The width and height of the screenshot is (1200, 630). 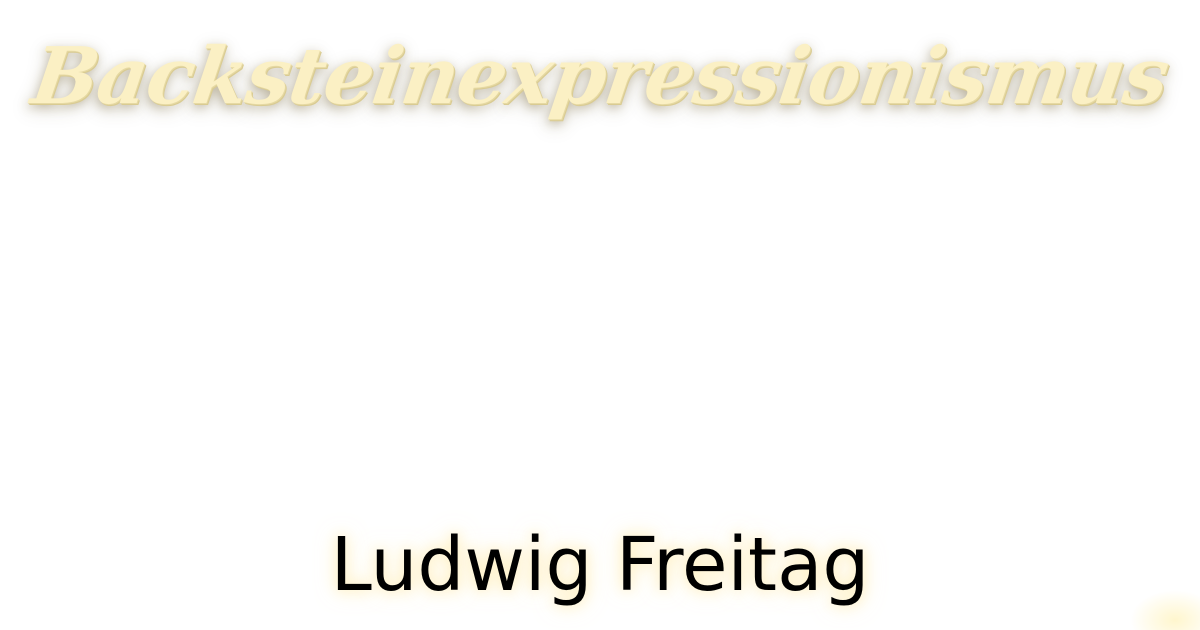 I want to click on cover-title: Backsteinexpressionismus, so click(x=600, y=76).